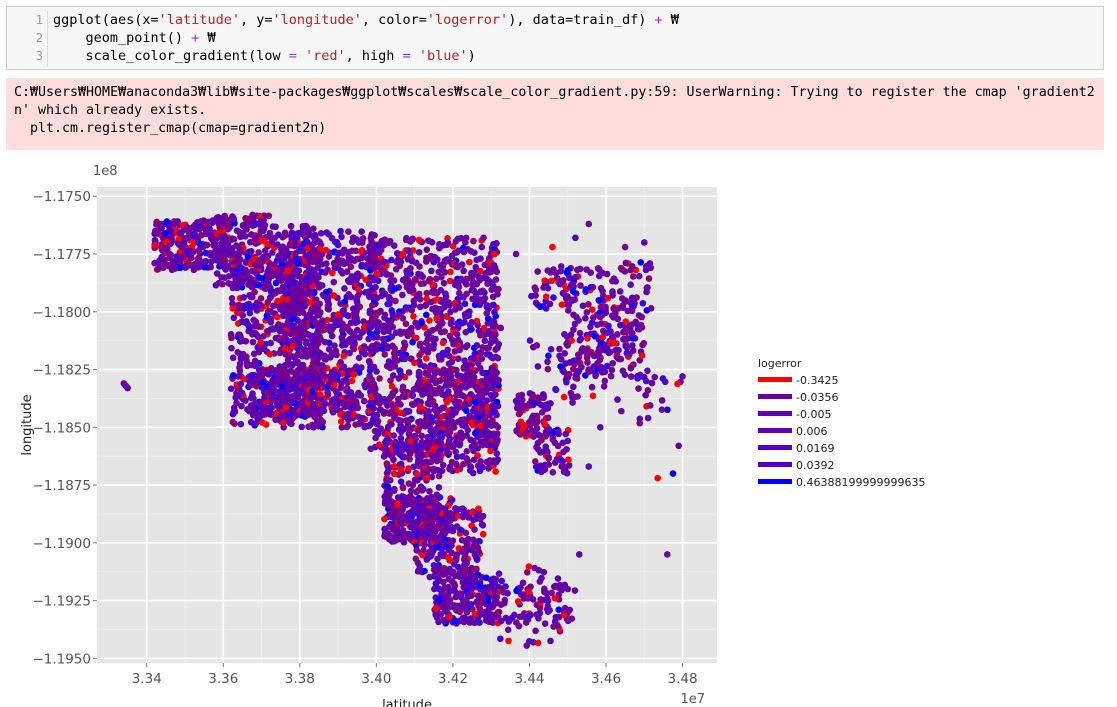  I want to click on y-tick-label: −1.1875, so click(61, 486).